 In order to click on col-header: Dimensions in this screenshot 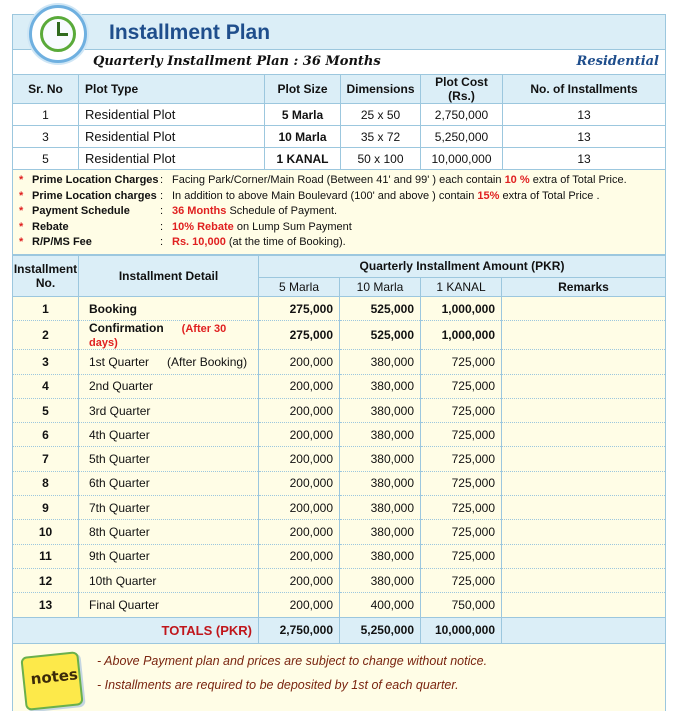, I will do `click(380, 89)`.